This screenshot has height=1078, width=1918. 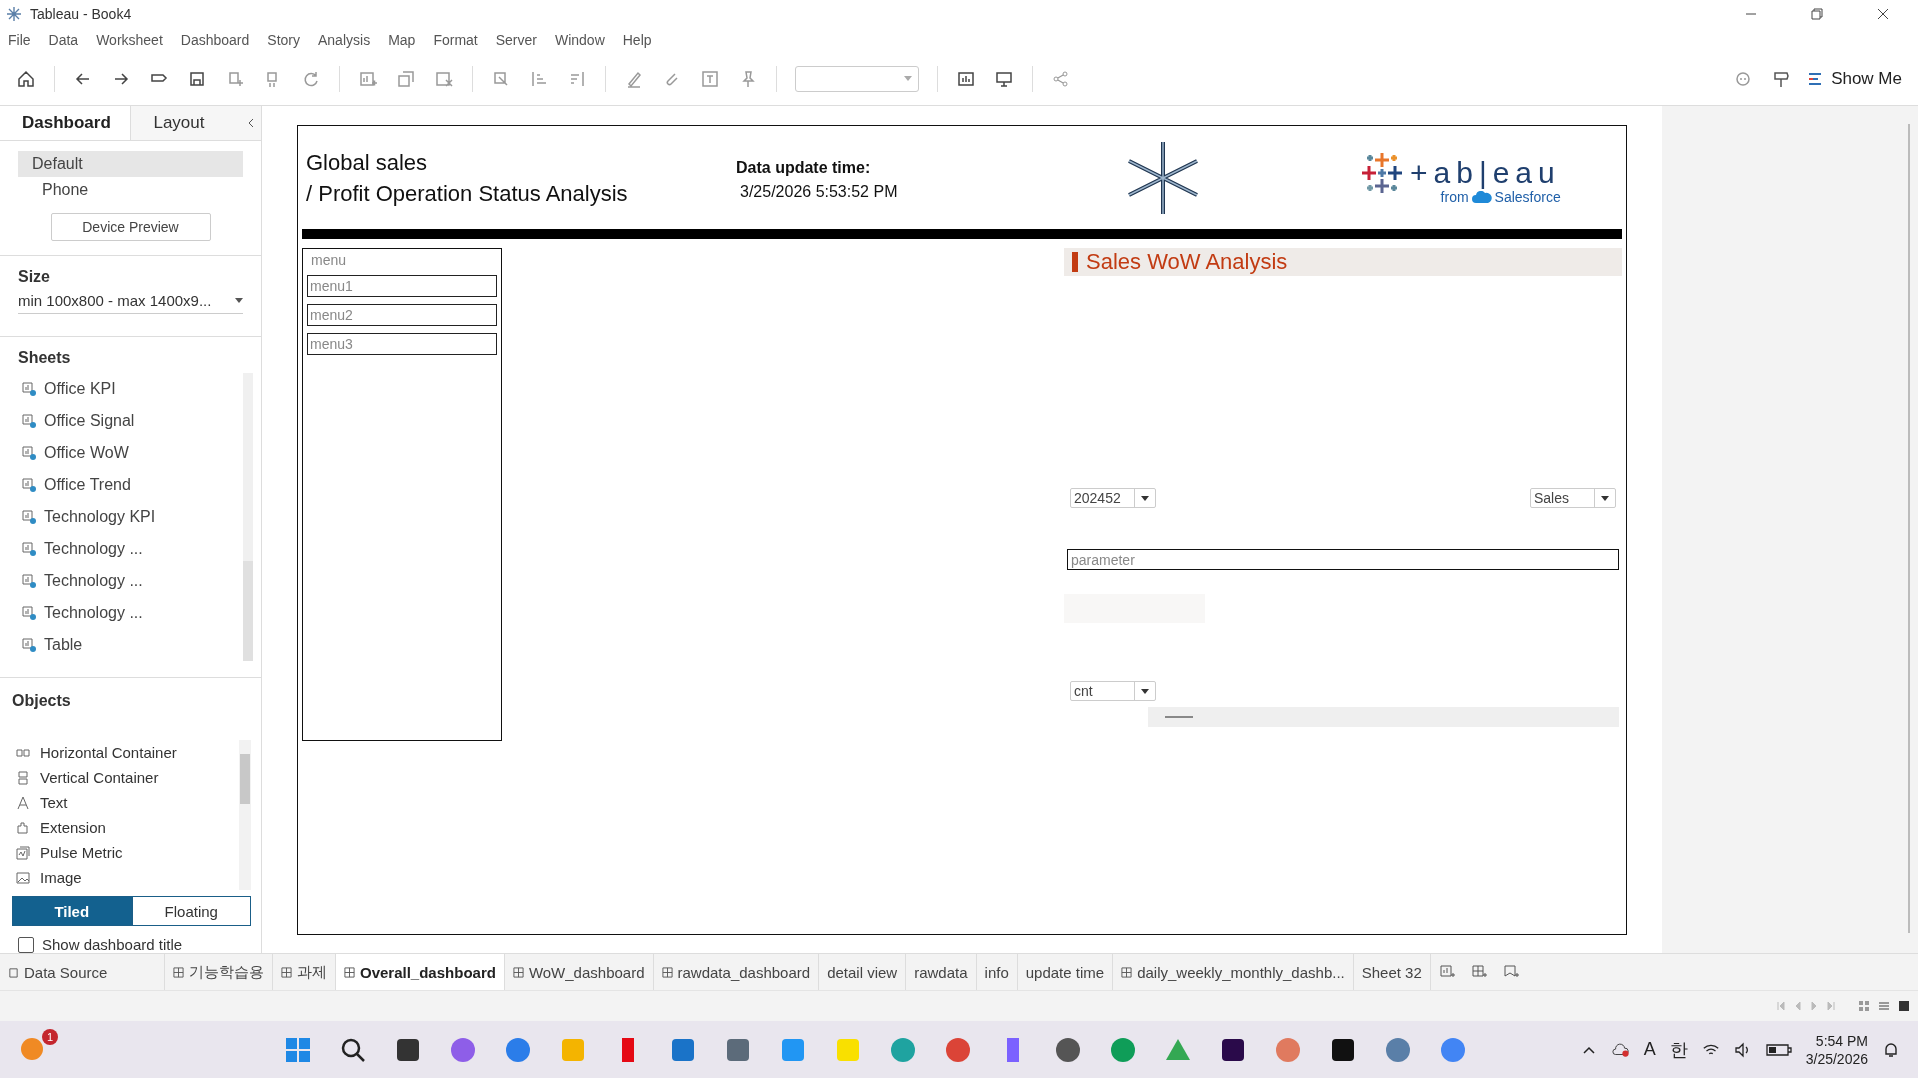 I want to click on window-title: Tableau - Book4, so click(x=81, y=14).